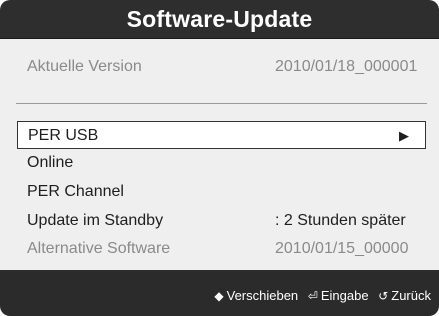  What do you see at coordinates (63, 135) in the screenshot?
I see `menu-item-label: PER USB` at bounding box center [63, 135].